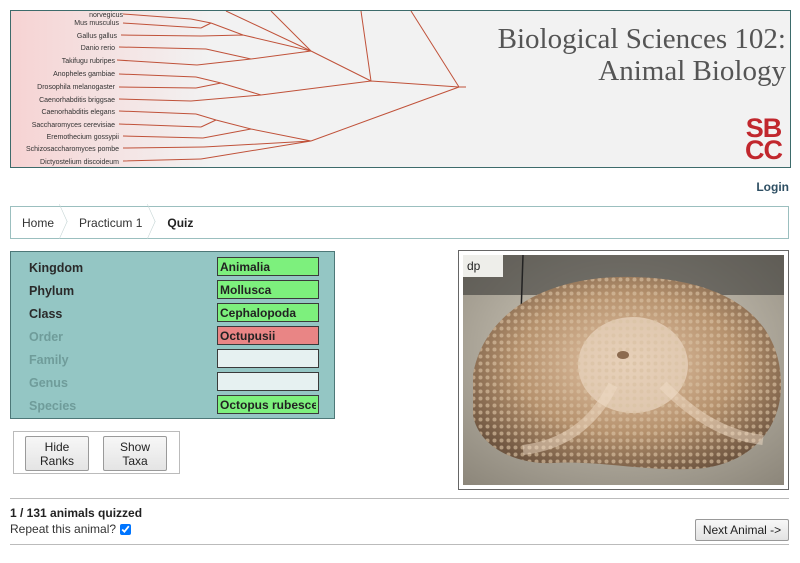 The width and height of the screenshot is (800, 563). I want to click on hide-ranks-button: Hide Ranks, so click(57, 453).